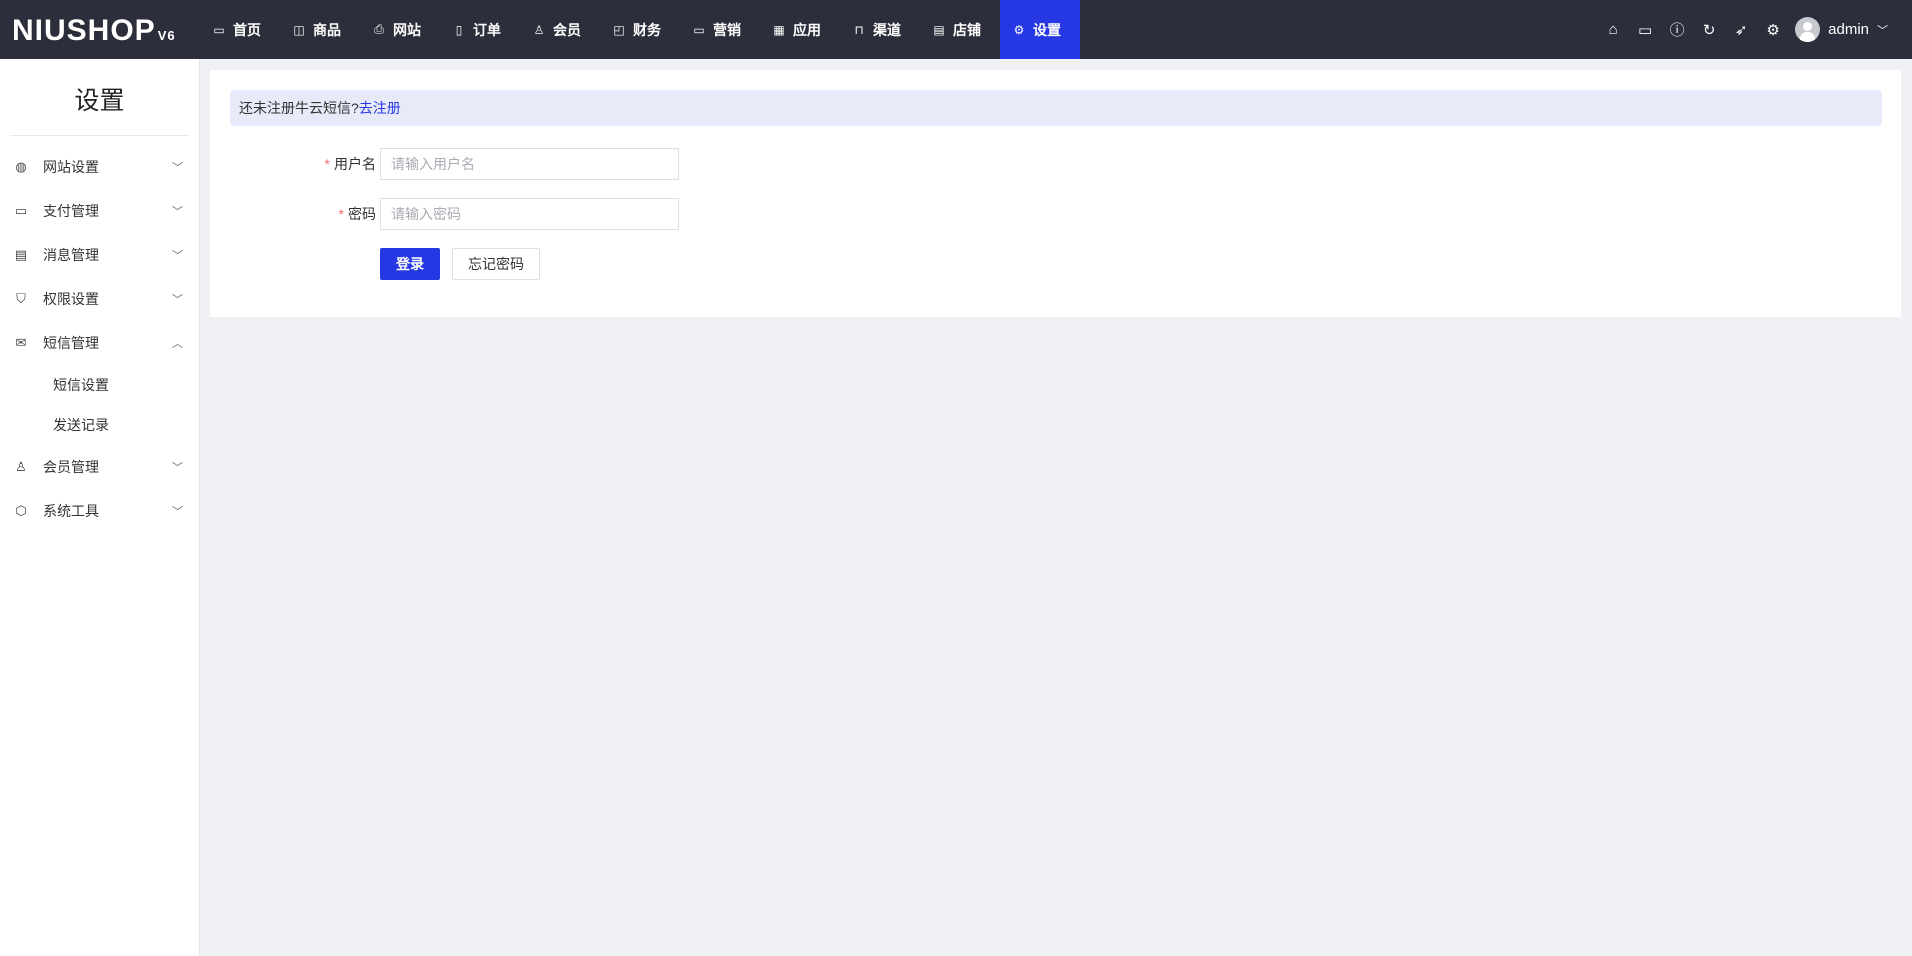  Describe the element at coordinates (355, 164) in the screenshot. I see `username-label-text: 用户名` at that location.